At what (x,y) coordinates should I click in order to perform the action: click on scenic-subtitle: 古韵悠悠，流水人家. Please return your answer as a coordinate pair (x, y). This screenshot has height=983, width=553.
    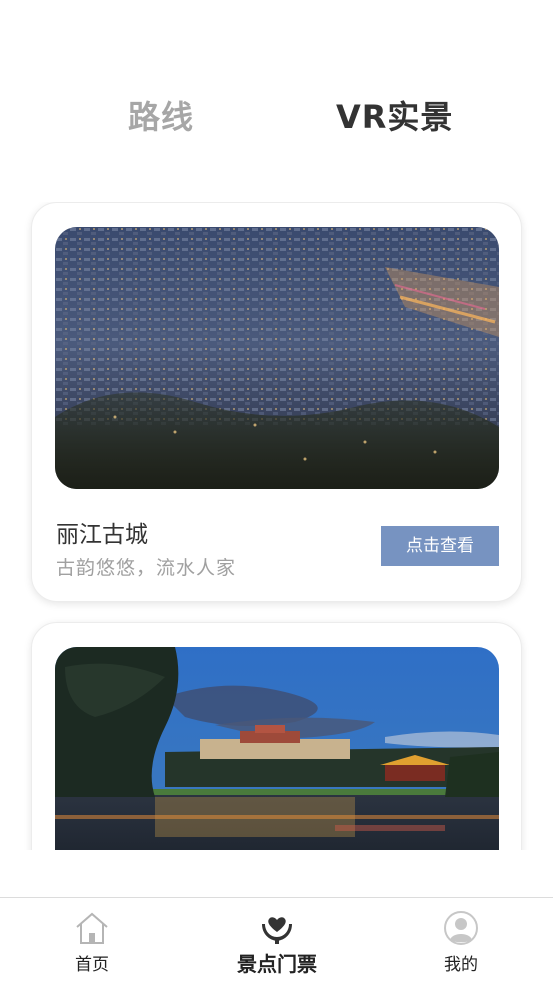
    Looking at the image, I should click on (146, 568).